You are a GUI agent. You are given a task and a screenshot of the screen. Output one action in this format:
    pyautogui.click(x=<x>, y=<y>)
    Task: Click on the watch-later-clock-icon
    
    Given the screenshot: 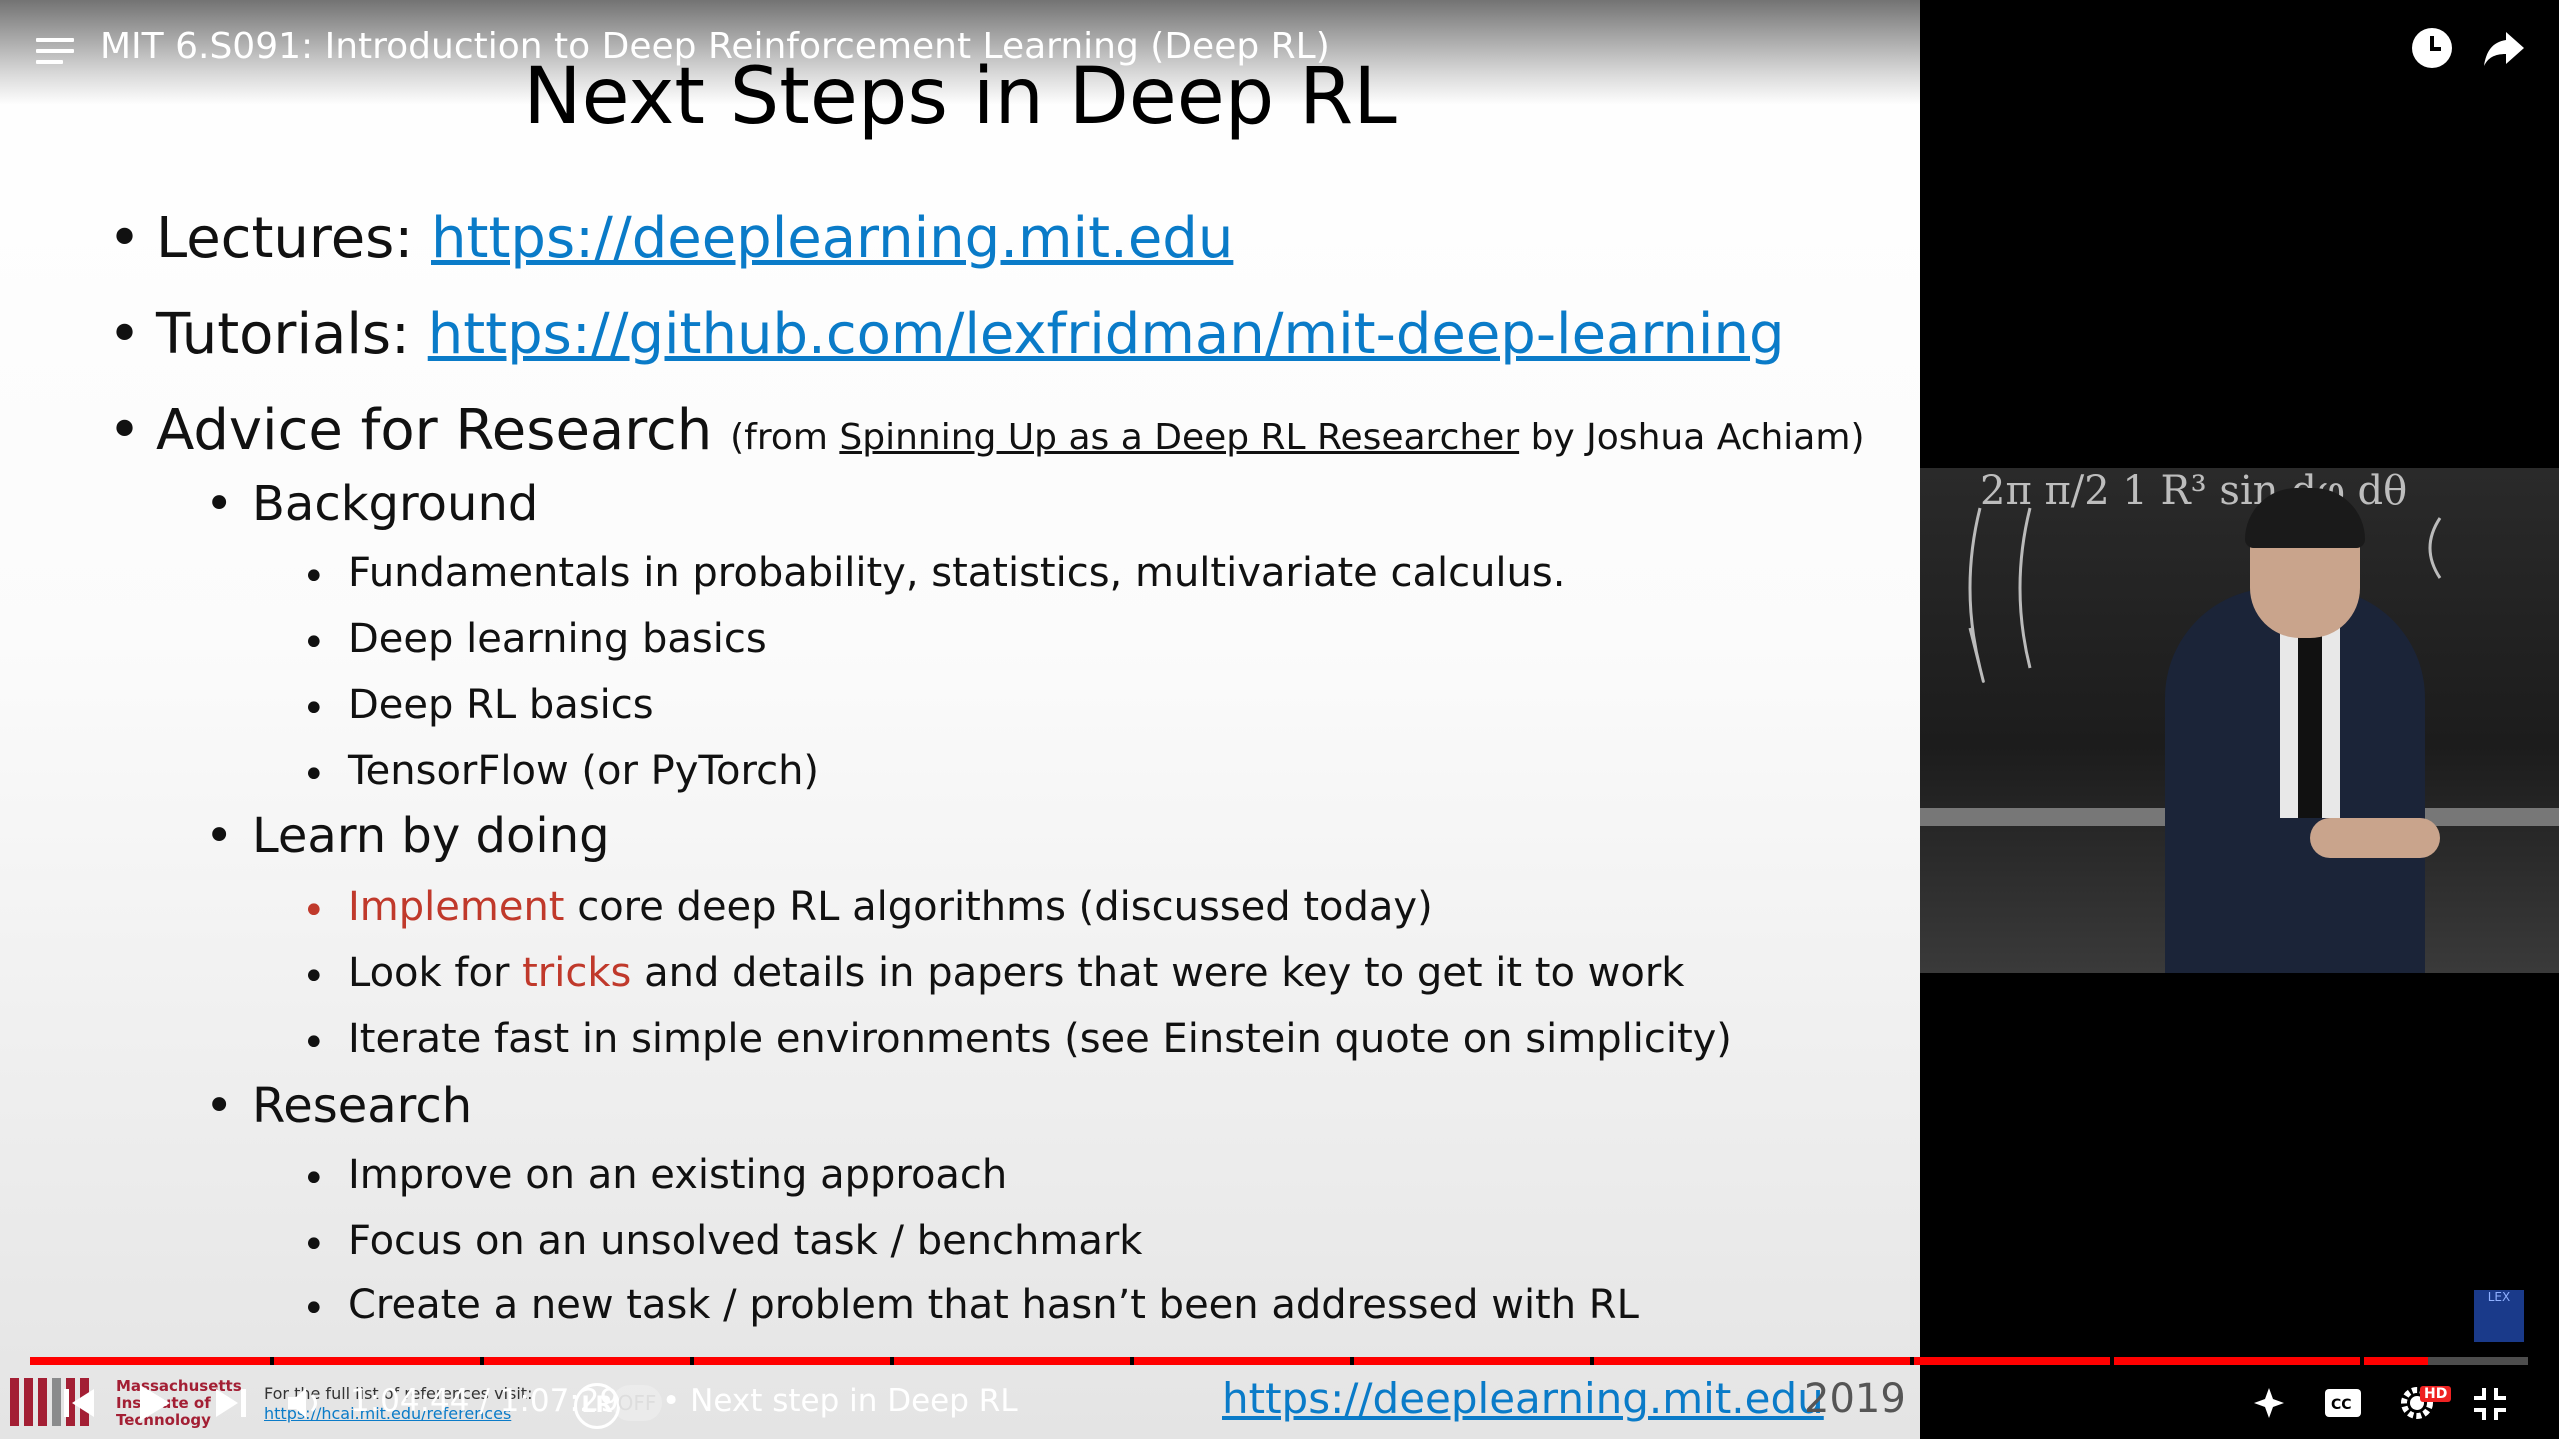 What is the action you would take?
    pyautogui.click(x=2432, y=48)
    